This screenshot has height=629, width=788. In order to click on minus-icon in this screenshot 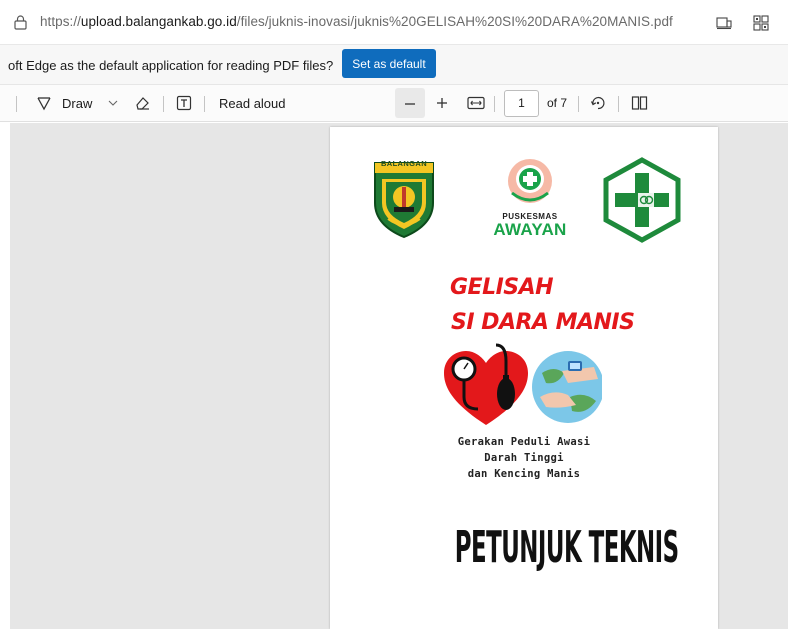, I will do `click(410, 104)`.